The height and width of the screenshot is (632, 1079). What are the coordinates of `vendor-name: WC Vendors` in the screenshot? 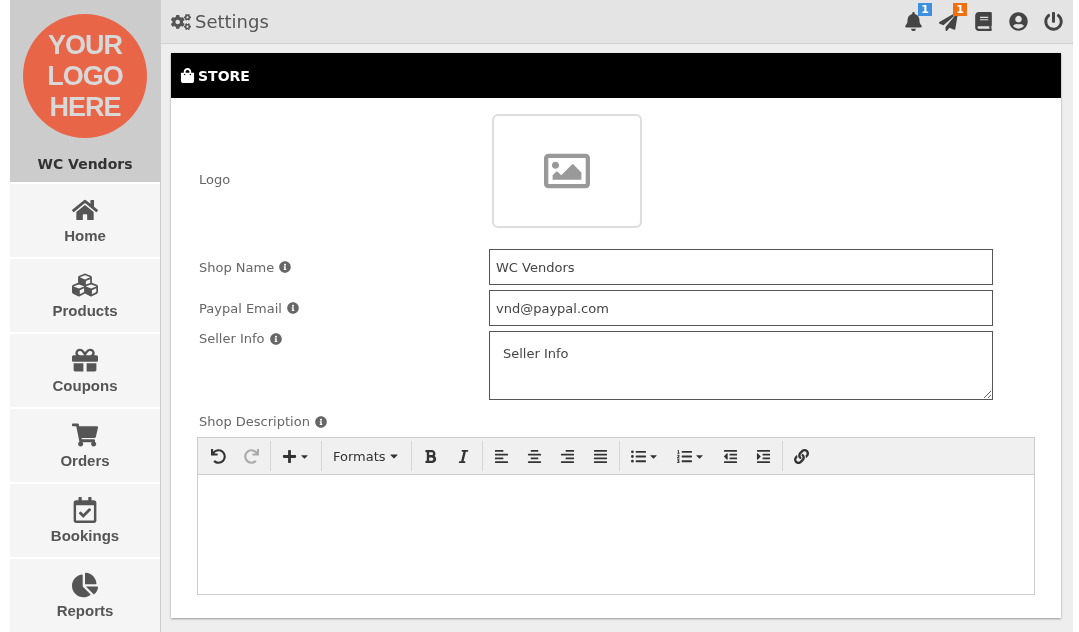 It's located at (85, 164).